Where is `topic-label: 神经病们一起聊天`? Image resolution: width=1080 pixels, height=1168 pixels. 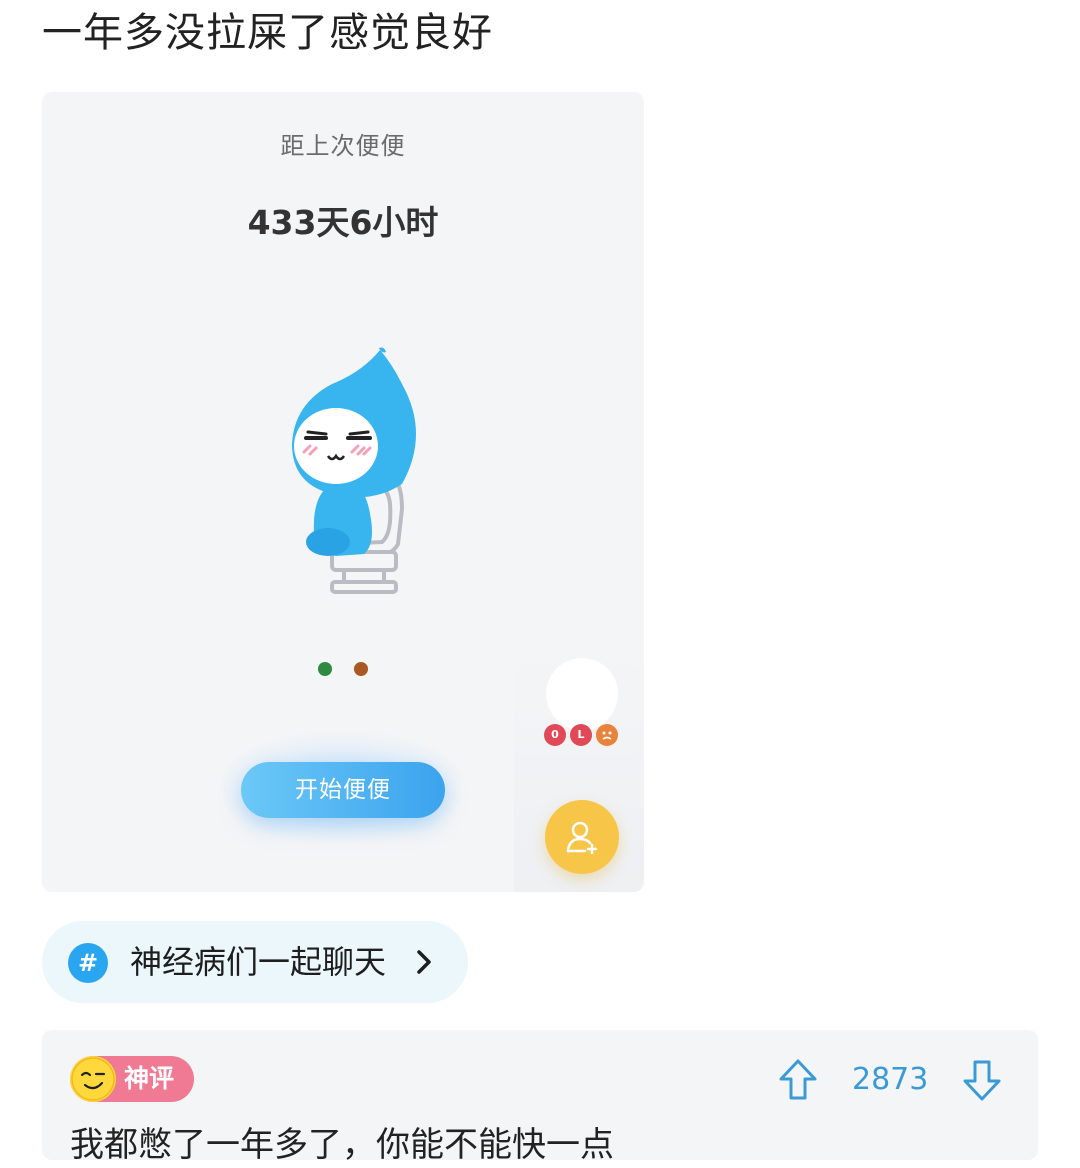
topic-label: 神经病们一起聊天 is located at coordinates (258, 962).